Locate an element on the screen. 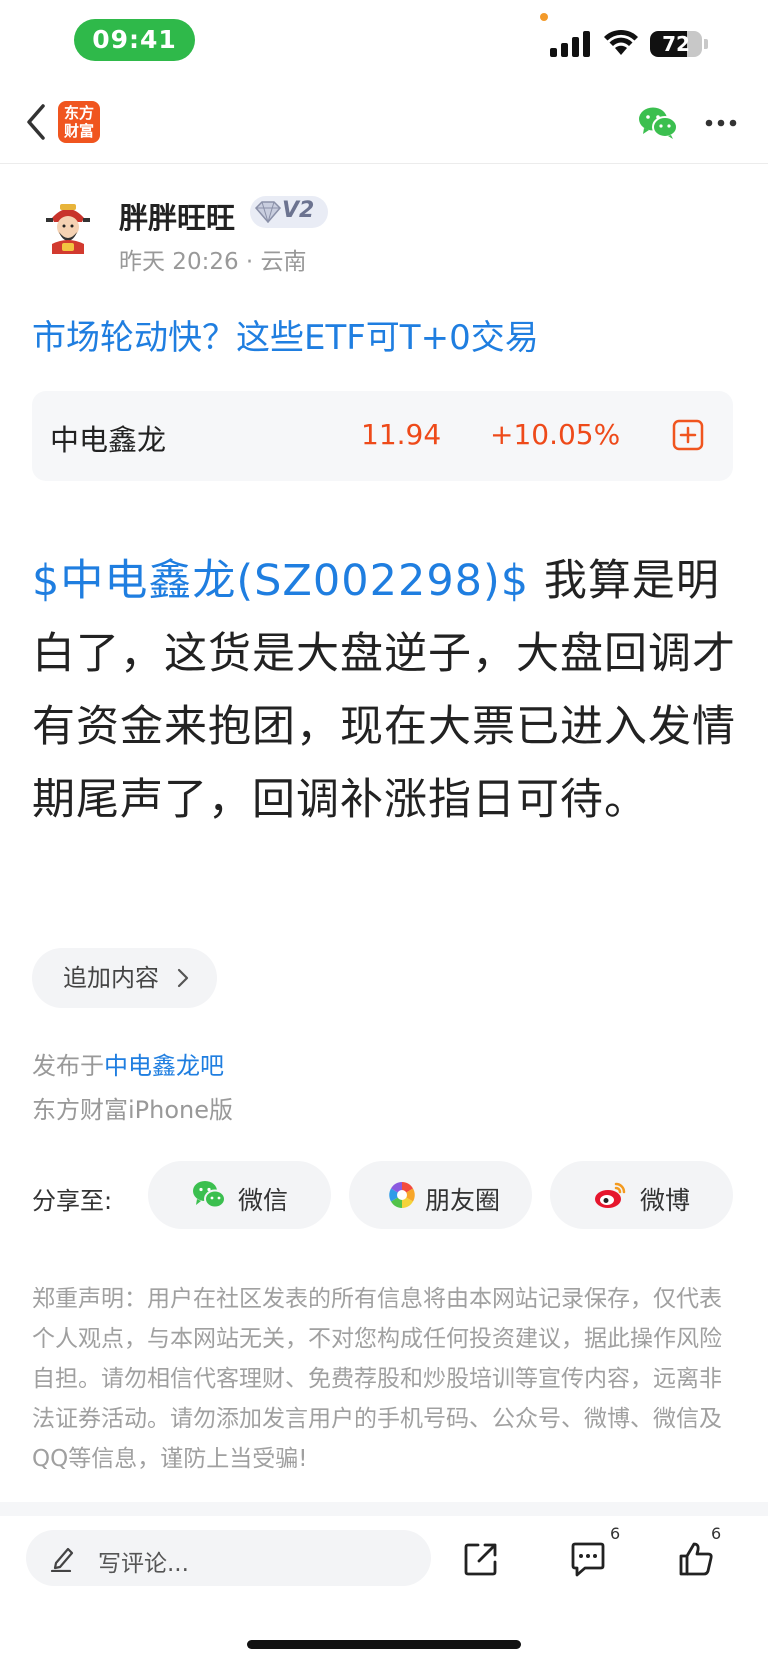 This screenshot has height=1662, width=768. battery-indicator: 72 is located at coordinates (676, 44).